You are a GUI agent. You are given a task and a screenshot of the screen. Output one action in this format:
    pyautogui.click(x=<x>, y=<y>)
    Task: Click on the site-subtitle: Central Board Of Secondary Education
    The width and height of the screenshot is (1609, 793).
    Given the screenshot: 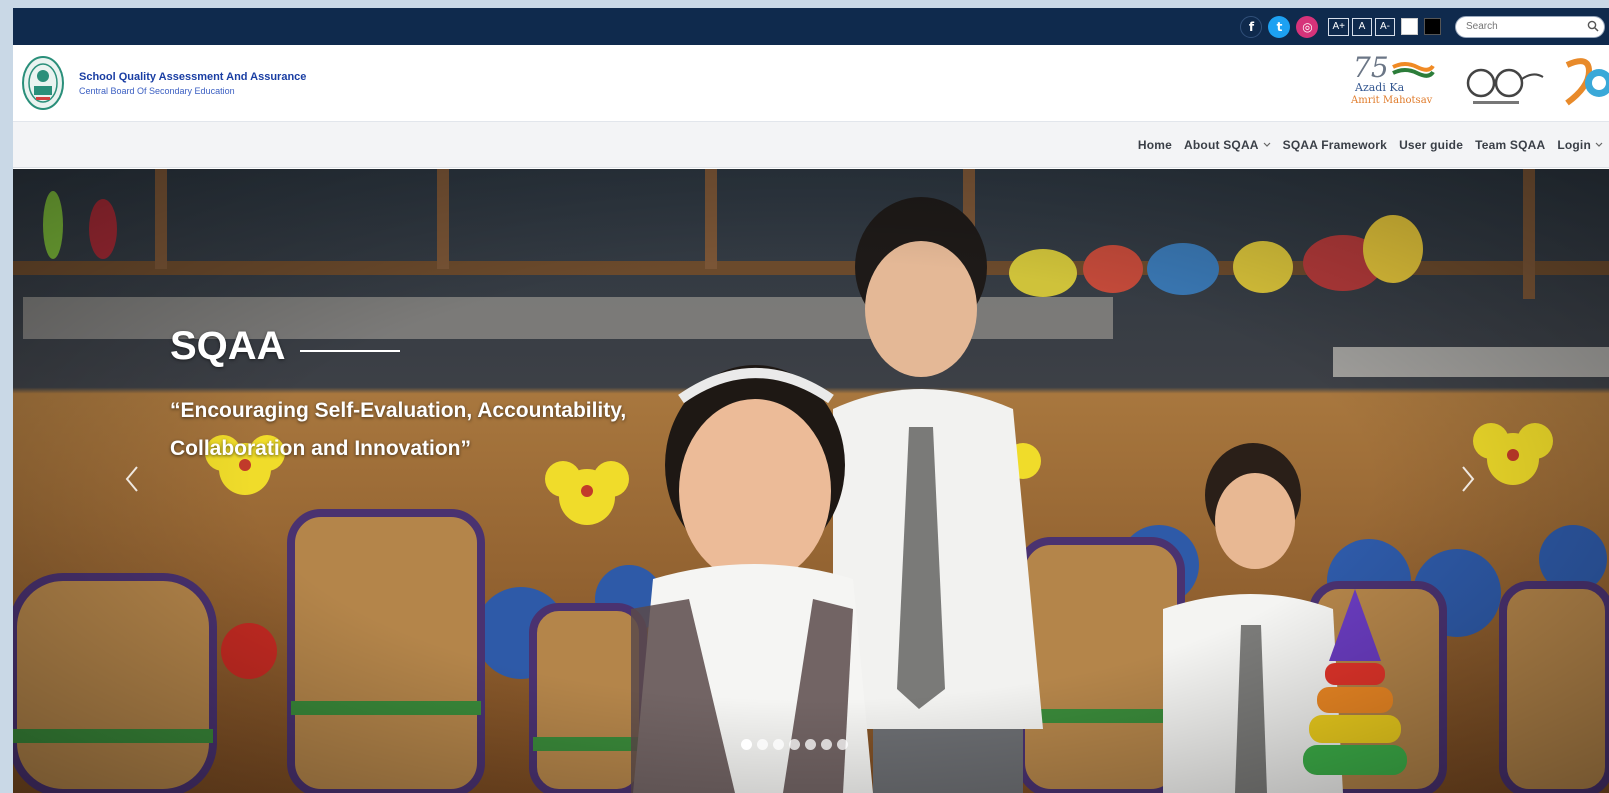 What is the action you would take?
    pyautogui.click(x=157, y=90)
    